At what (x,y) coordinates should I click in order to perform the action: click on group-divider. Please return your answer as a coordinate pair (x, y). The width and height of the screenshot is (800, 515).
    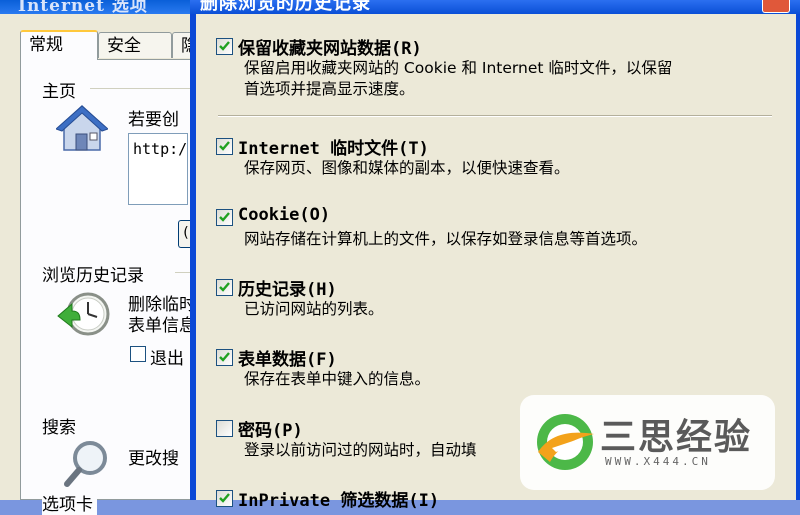
    Looking at the image, I should click on (143, 88).